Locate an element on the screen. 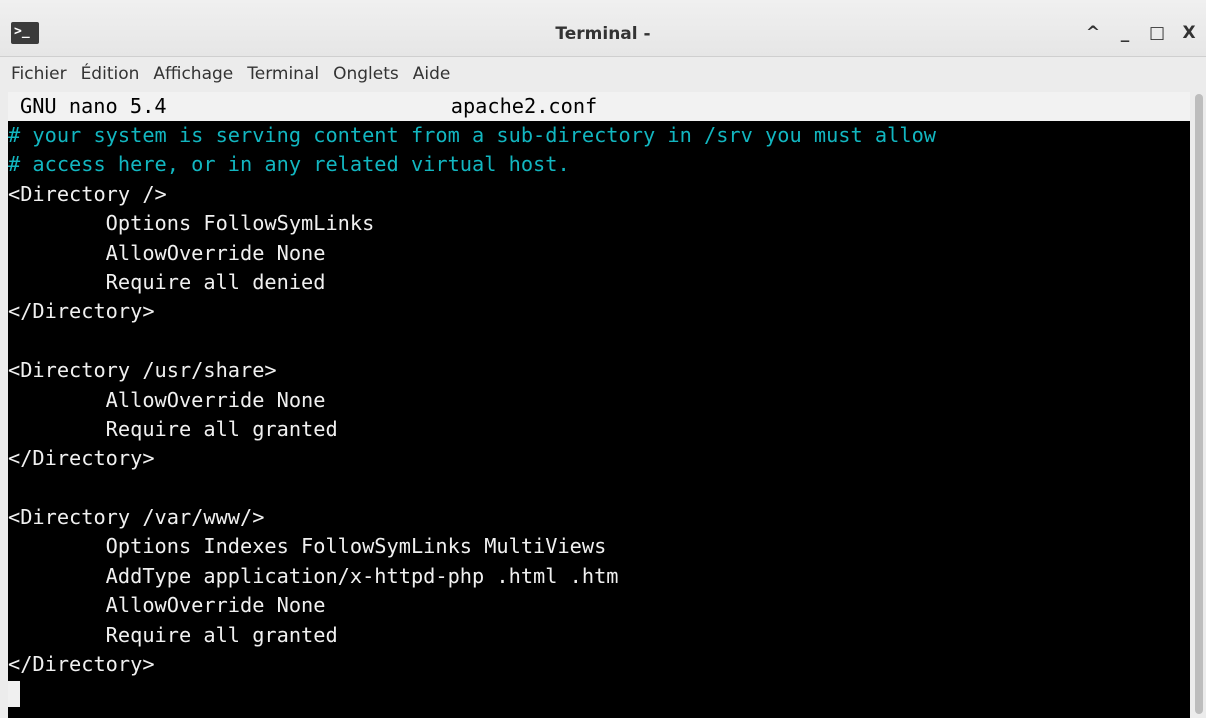 This screenshot has height=718, width=1206. cursor-line is located at coordinates (472, 693).